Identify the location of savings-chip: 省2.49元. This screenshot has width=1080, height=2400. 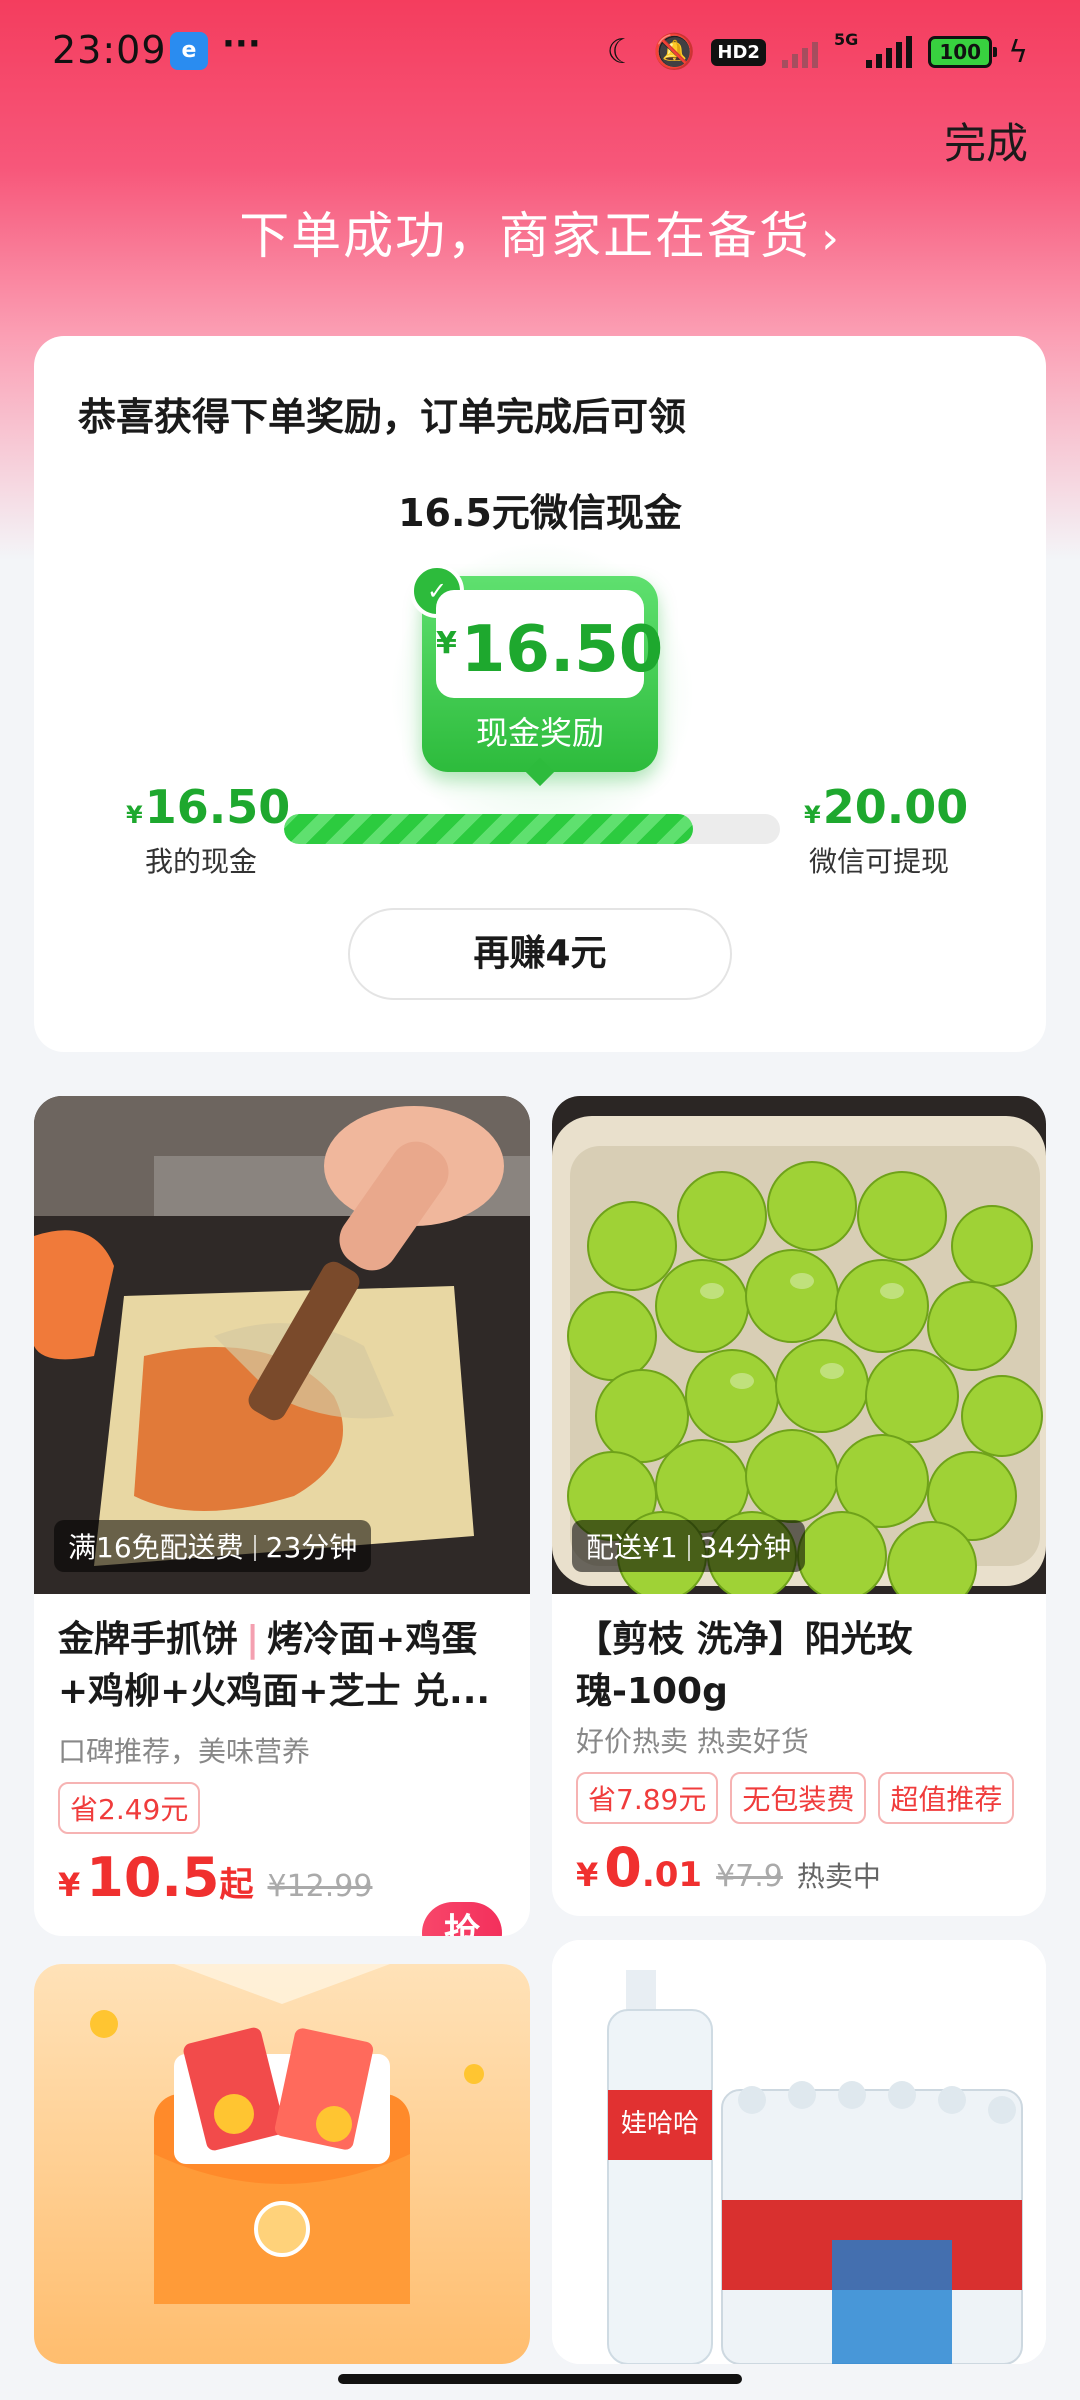
(129, 1808).